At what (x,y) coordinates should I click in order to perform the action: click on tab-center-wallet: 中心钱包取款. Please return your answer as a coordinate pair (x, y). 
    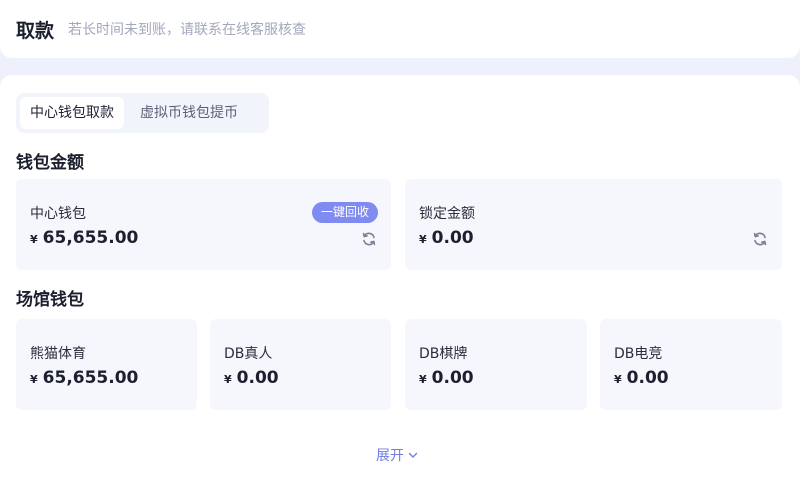
    Looking at the image, I should click on (72, 113).